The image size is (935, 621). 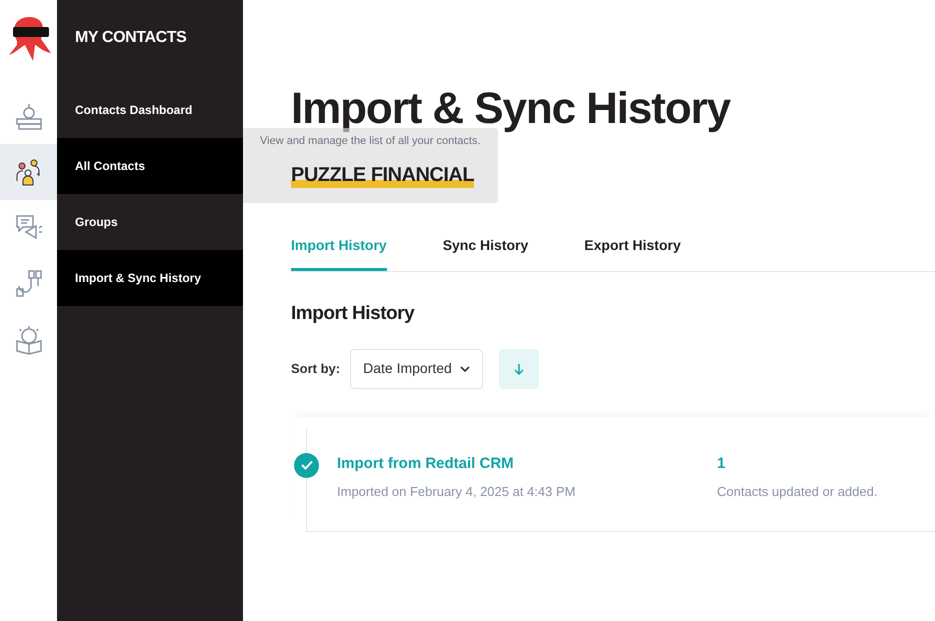 I want to click on import-date: Imported on February 4, 2025 at 4:43 PM, so click(x=456, y=491).